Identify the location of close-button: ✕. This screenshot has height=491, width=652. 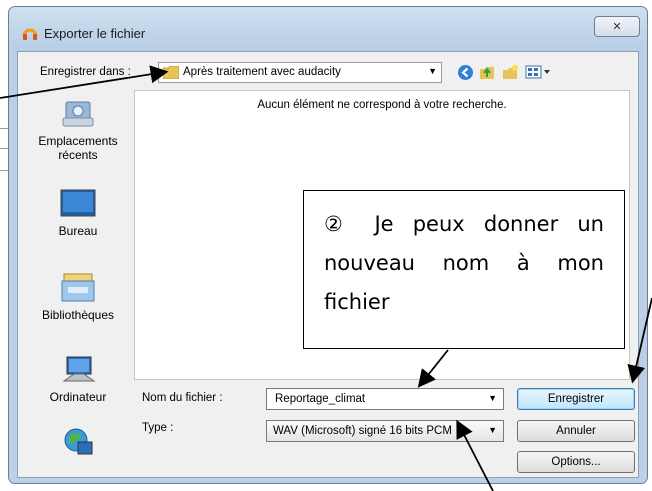
(617, 26).